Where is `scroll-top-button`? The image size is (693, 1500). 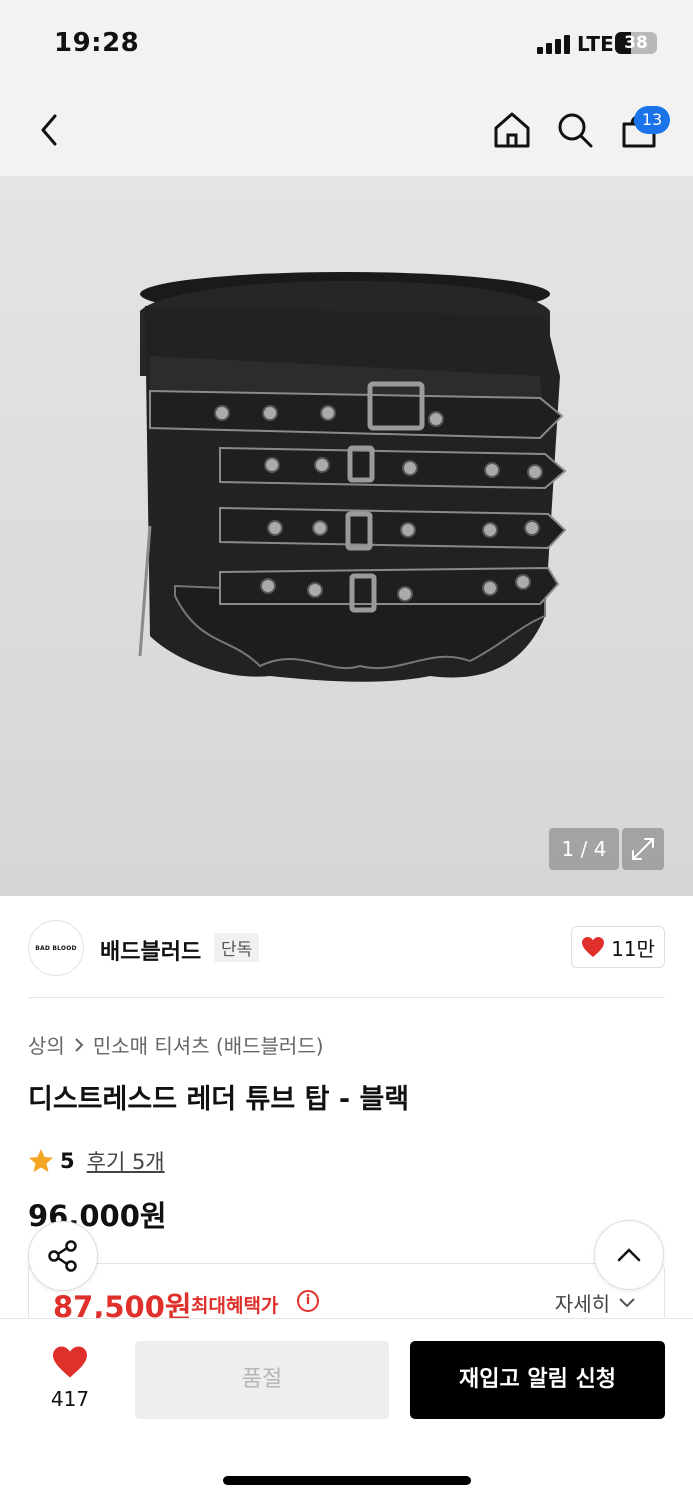
scroll-top-button is located at coordinates (629, 1255).